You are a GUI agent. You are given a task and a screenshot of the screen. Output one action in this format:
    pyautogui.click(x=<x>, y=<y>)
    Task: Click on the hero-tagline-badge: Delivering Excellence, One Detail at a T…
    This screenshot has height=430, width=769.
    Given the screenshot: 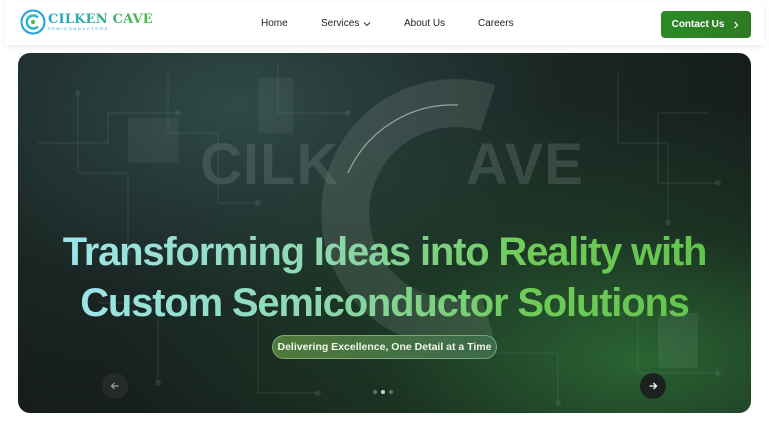 What is the action you would take?
    pyautogui.click(x=384, y=347)
    